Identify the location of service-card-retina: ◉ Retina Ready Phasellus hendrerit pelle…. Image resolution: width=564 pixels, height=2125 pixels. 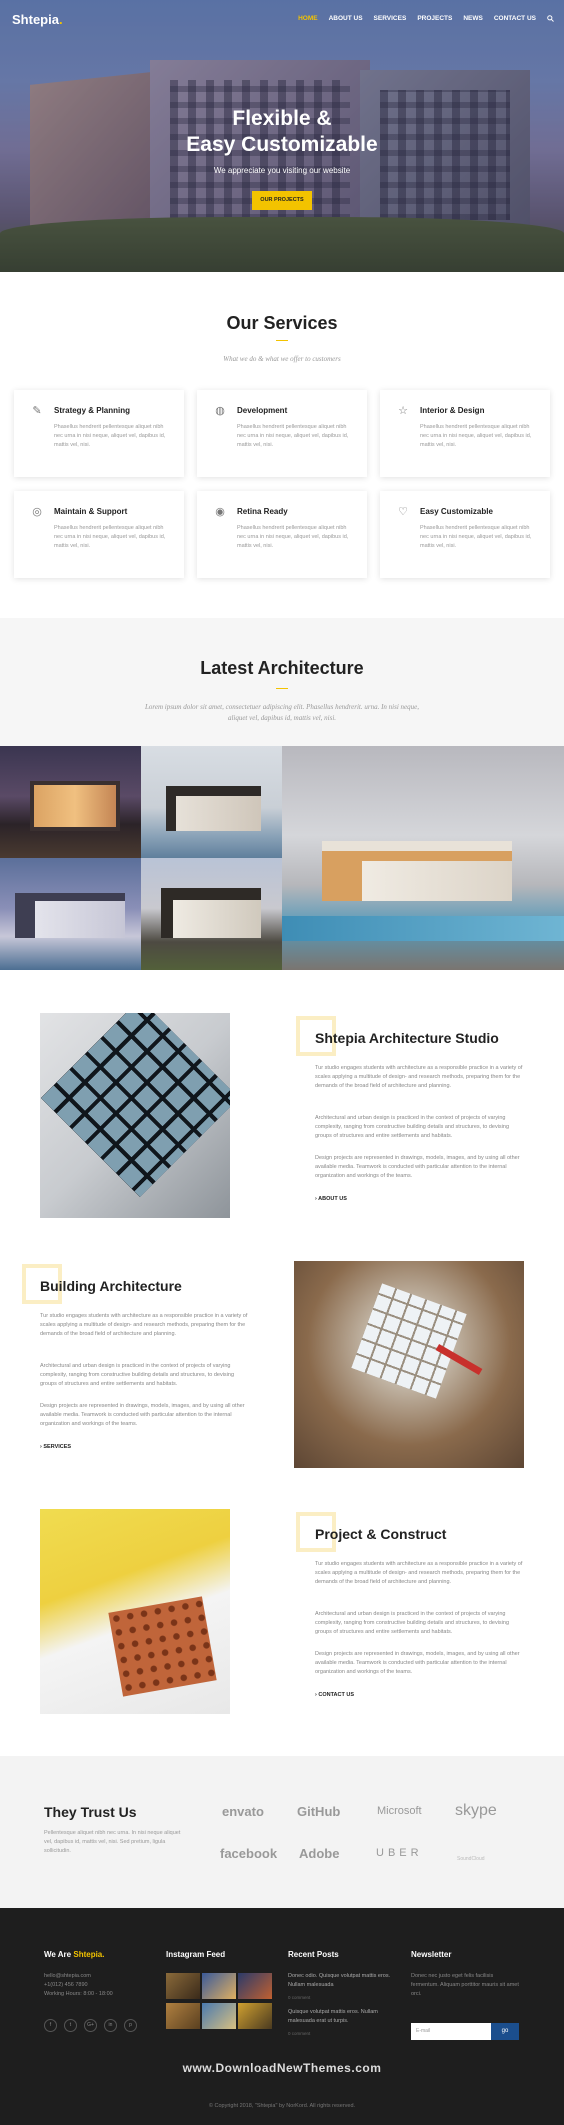
(282, 534).